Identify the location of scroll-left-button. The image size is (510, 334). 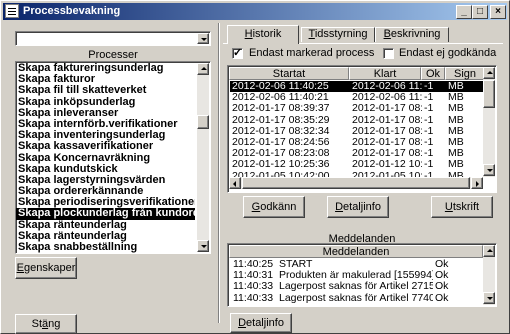
(235, 183).